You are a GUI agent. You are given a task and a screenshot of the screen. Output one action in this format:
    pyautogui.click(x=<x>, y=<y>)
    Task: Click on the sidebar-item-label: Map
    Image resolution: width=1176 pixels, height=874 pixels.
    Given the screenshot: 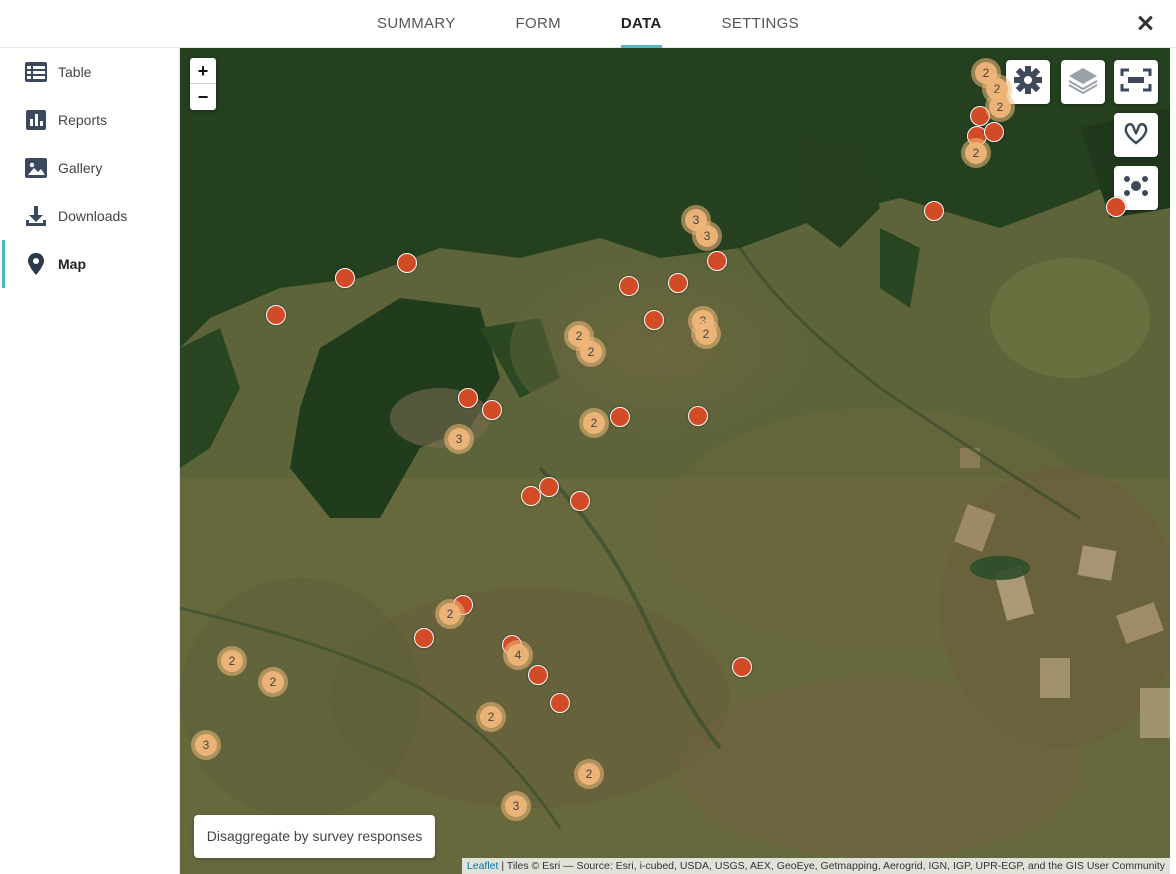 What is the action you would take?
    pyautogui.click(x=72, y=264)
    